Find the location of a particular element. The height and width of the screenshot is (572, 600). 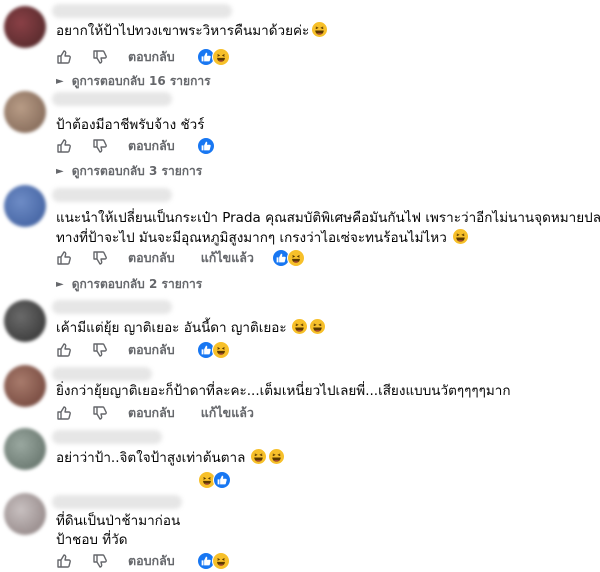

view-replies-link: ► ดูการตอบกลับ 2 รายการ is located at coordinates (129, 284).